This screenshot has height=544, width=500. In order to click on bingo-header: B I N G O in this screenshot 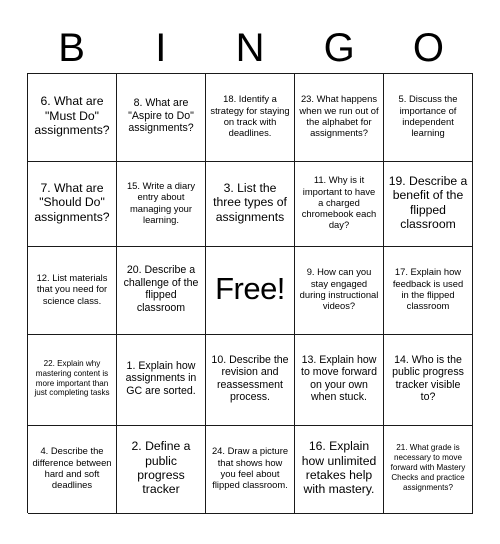, I will do `click(250, 48)`.